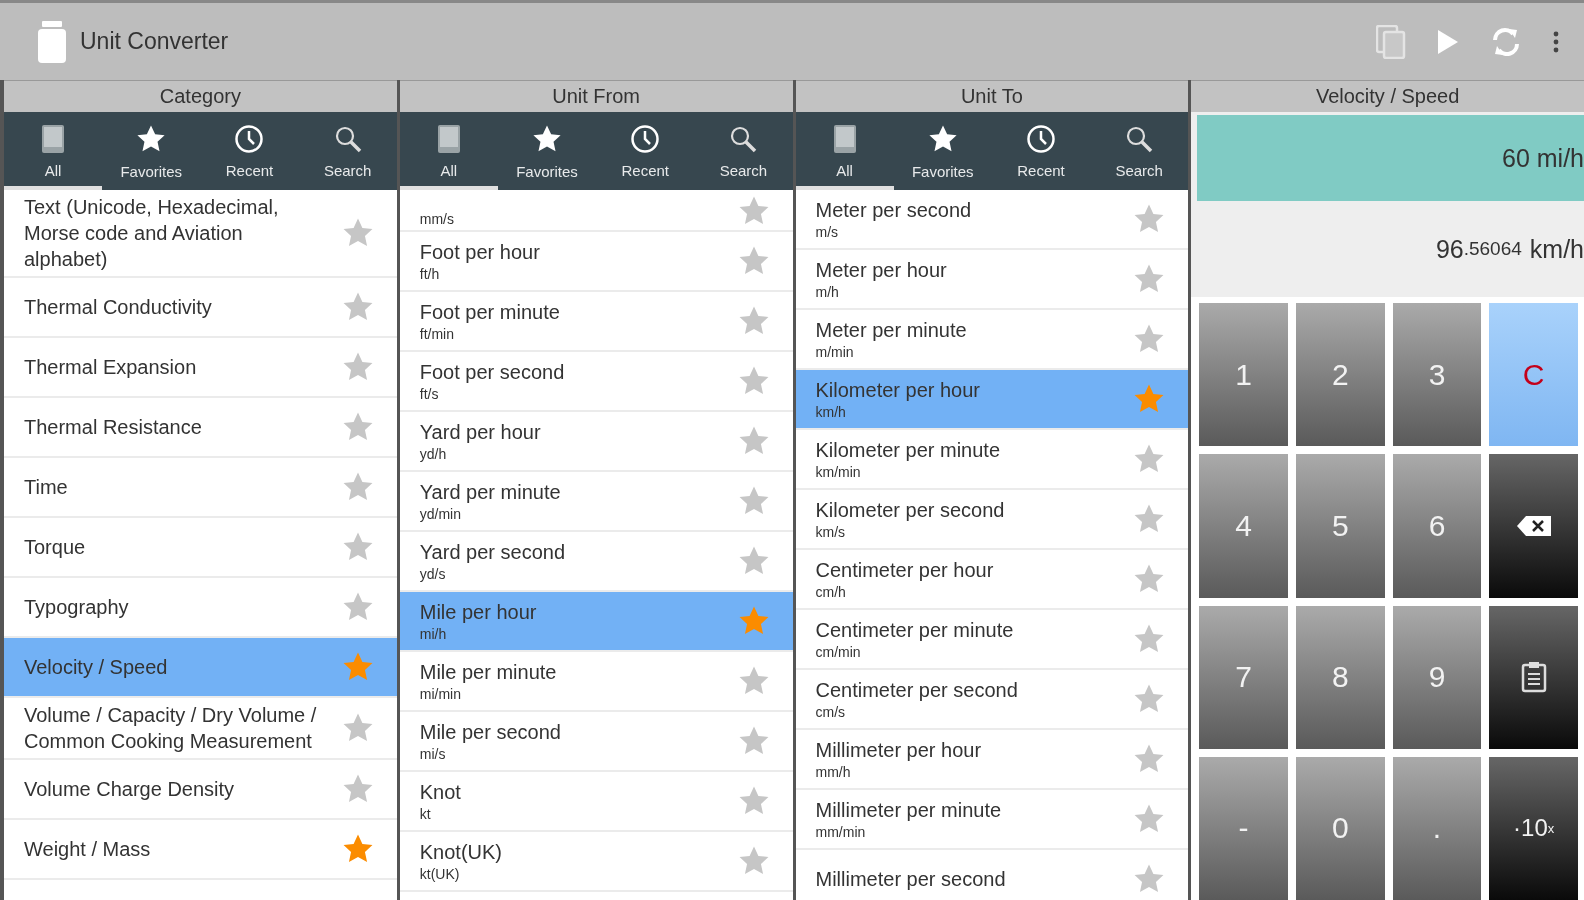 Image resolution: width=1584 pixels, height=900 pixels. I want to click on list-item: Centimeter per minute cm/min, so click(992, 640).